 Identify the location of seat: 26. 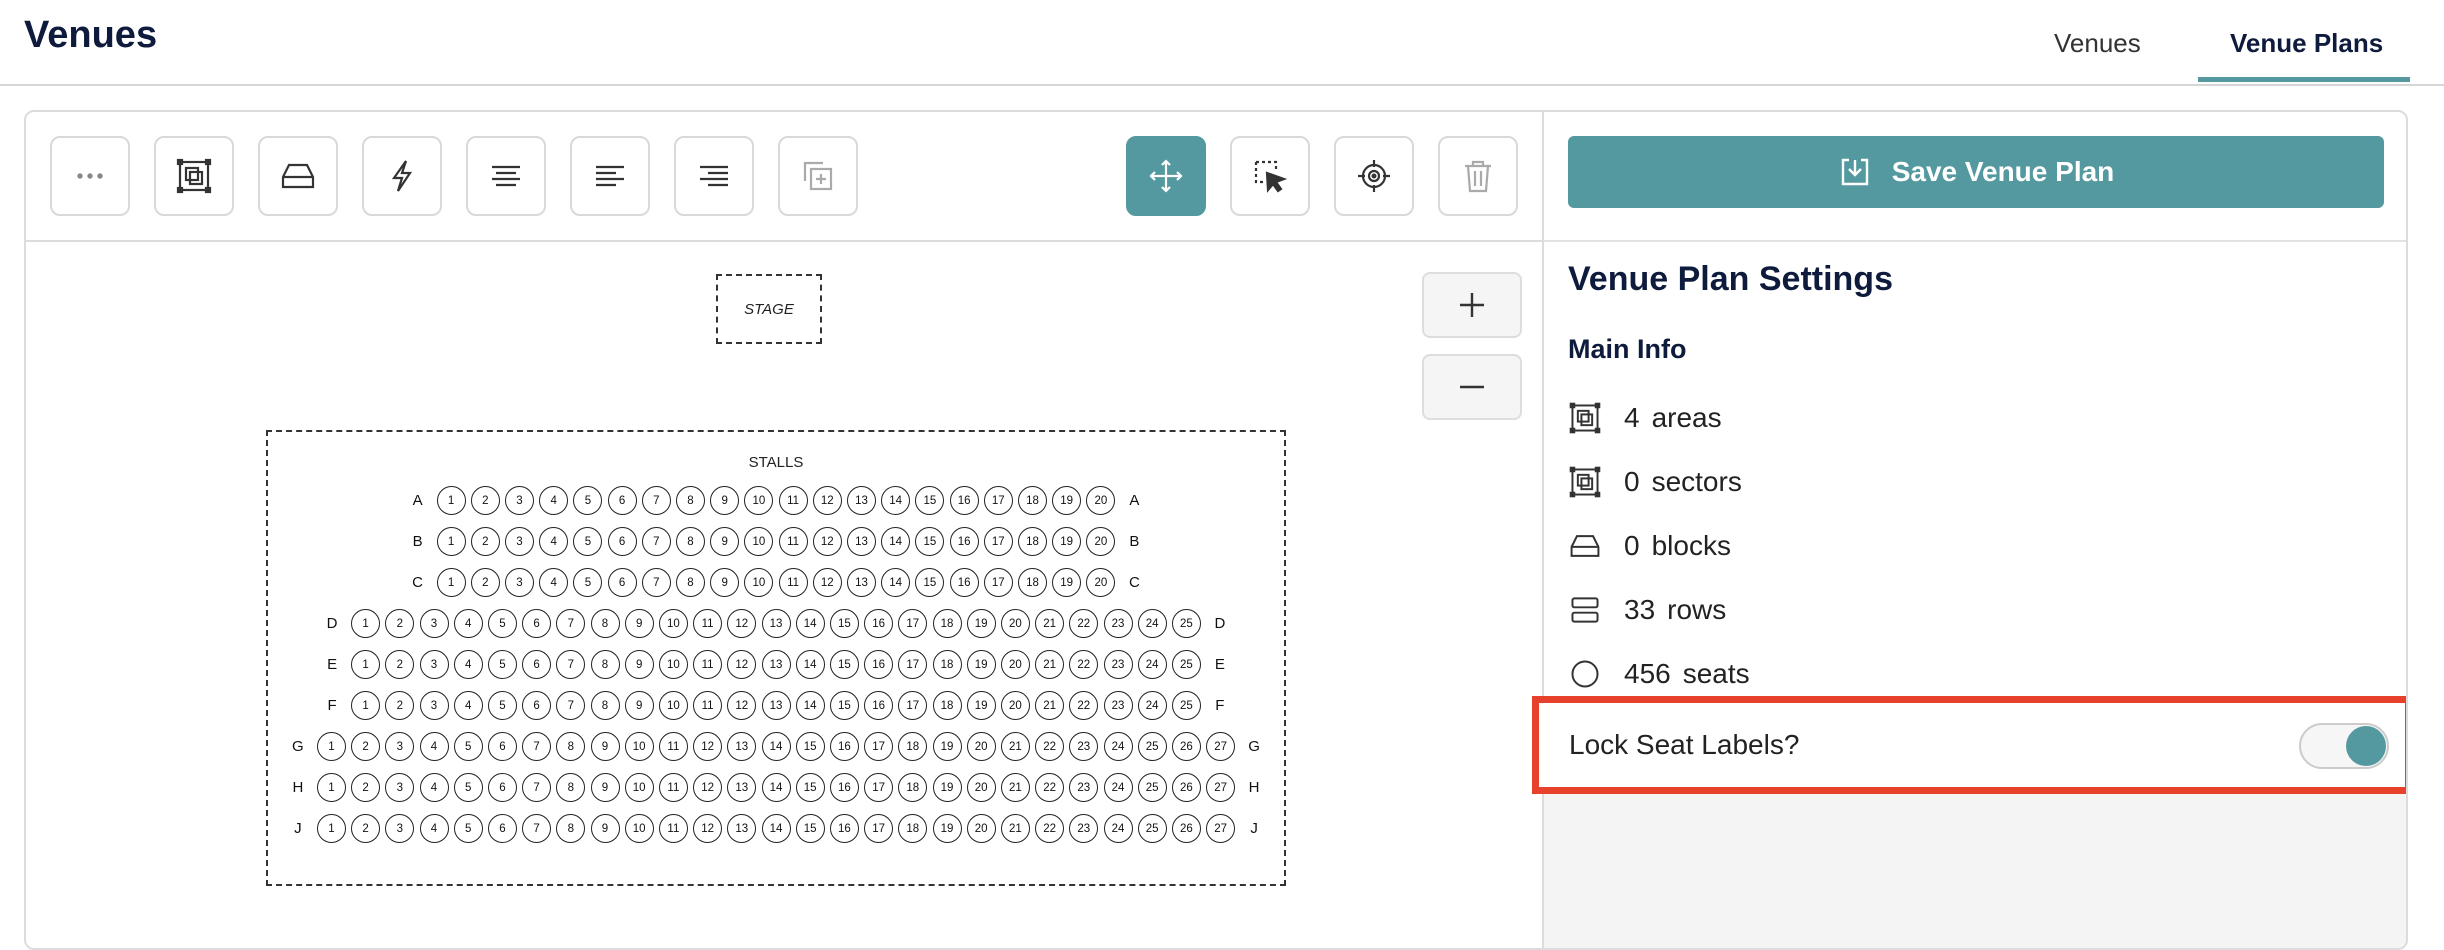
(1186, 746).